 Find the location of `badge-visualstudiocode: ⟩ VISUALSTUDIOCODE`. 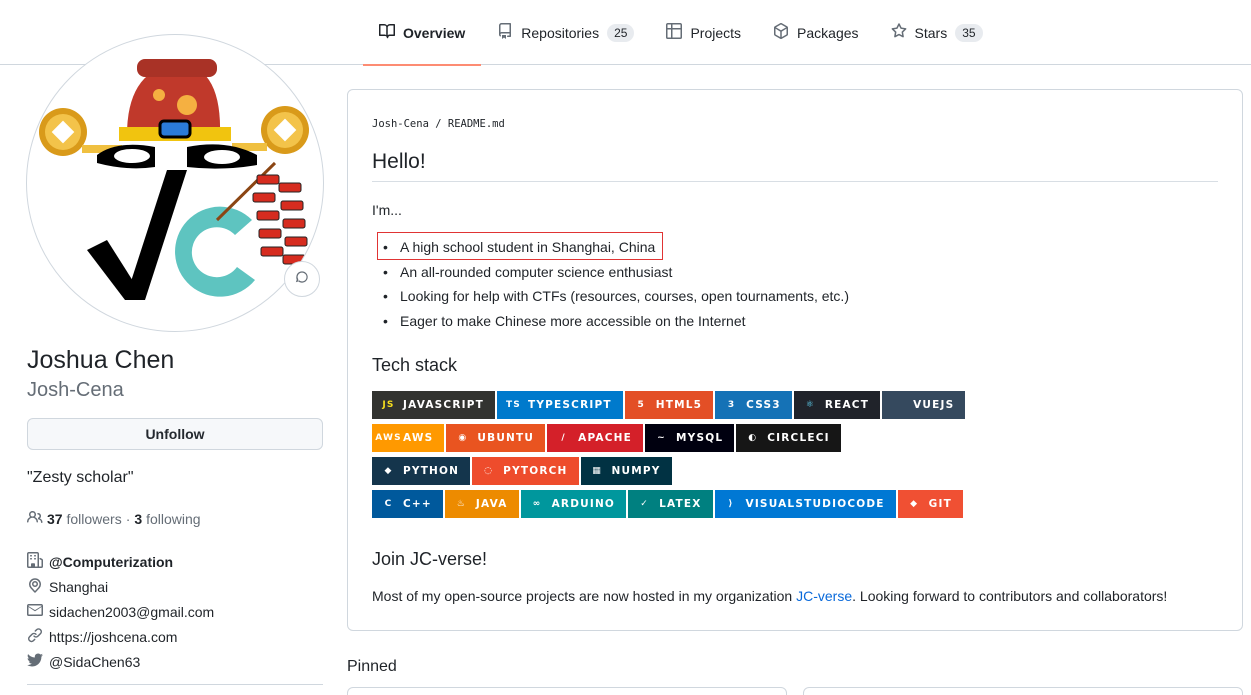

badge-visualstudiocode: ⟩ VISUALSTUDIOCODE is located at coordinates (805, 504).